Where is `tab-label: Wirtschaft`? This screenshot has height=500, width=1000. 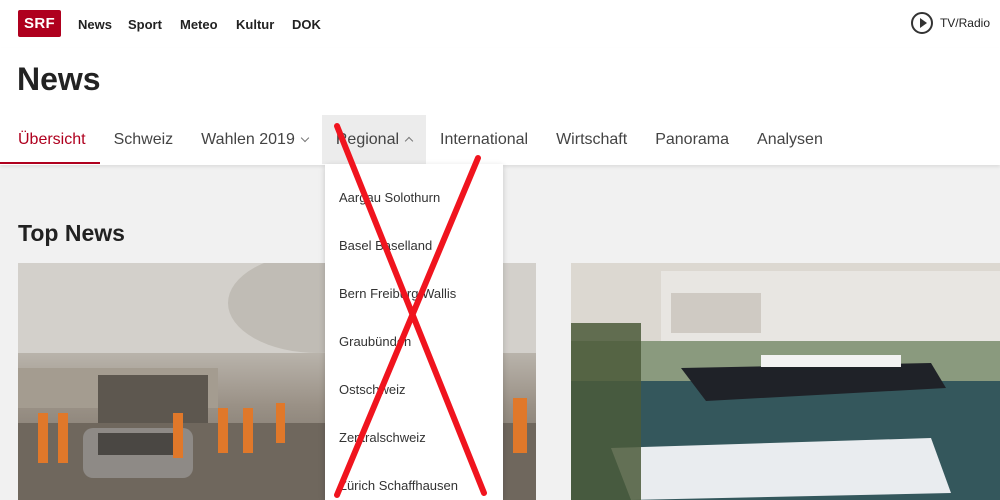 tab-label: Wirtschaft is located at coordinates (592, 139).